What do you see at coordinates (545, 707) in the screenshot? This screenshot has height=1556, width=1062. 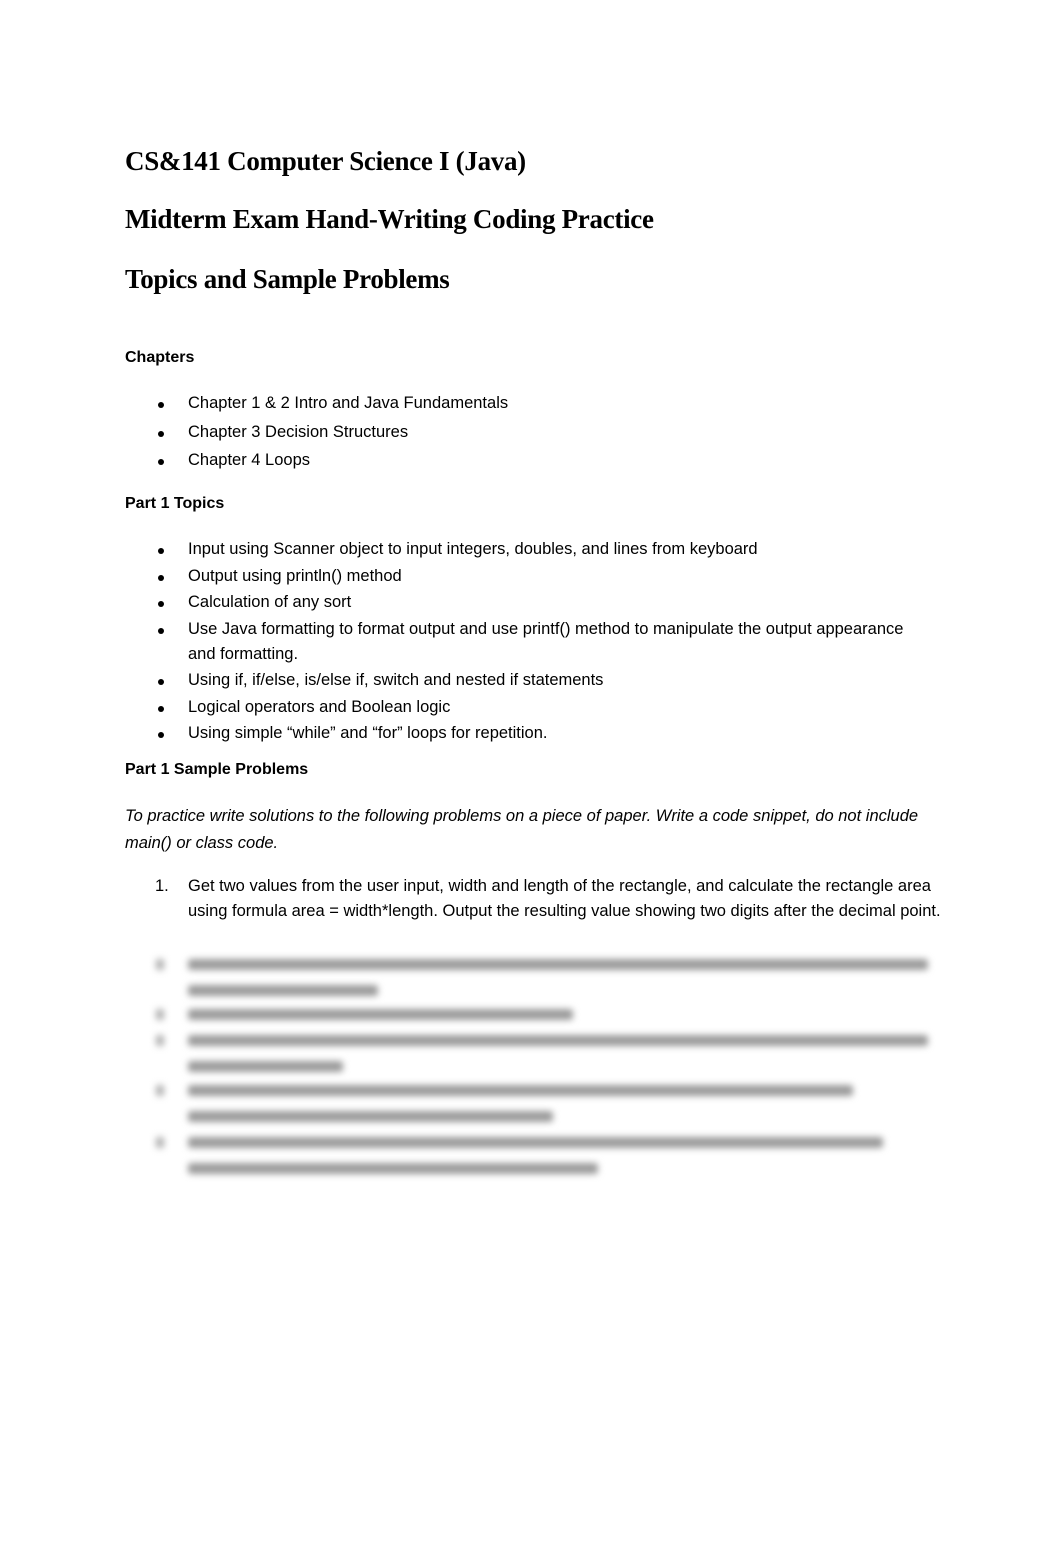 I see `list-item: Logical operators and Boolean logic` at bounding box center [545, 707].